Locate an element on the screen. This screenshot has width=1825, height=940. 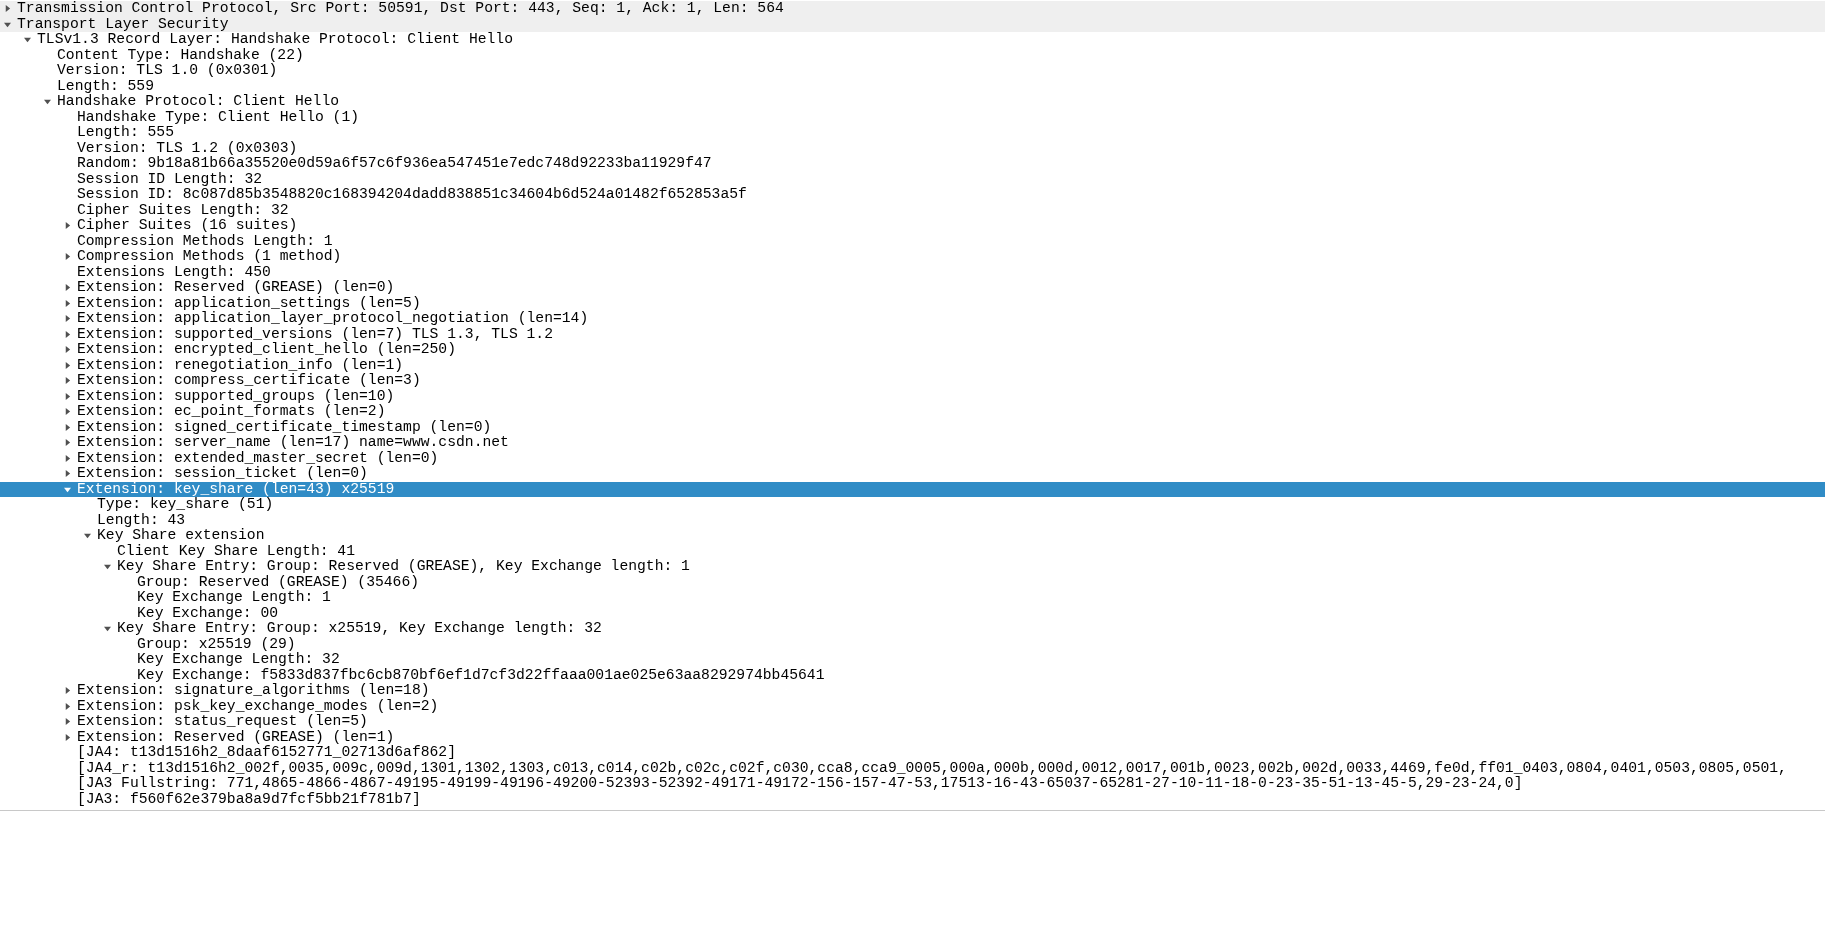
tree-item-label: Type: key_share (51) is located at coordinates (185, 505).